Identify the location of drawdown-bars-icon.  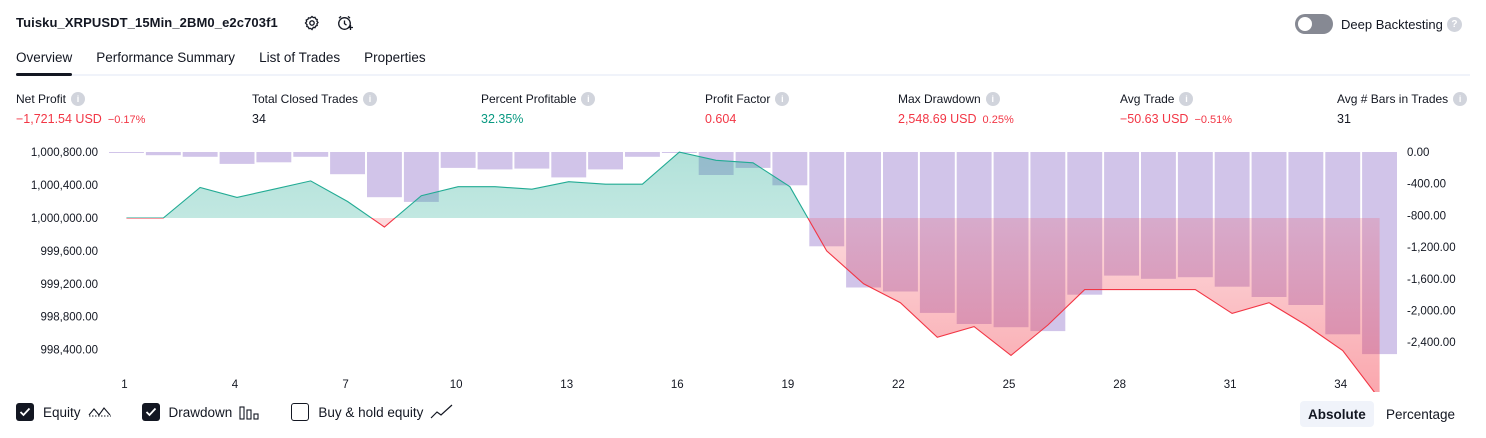
(250, 412).